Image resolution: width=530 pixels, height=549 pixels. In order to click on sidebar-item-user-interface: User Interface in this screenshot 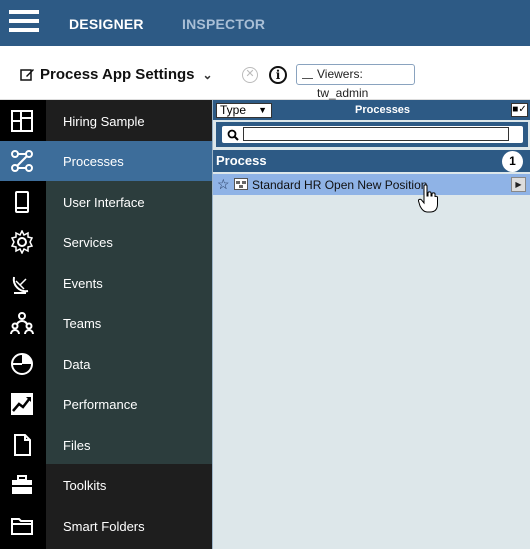, I will do `click(106, 202)`.